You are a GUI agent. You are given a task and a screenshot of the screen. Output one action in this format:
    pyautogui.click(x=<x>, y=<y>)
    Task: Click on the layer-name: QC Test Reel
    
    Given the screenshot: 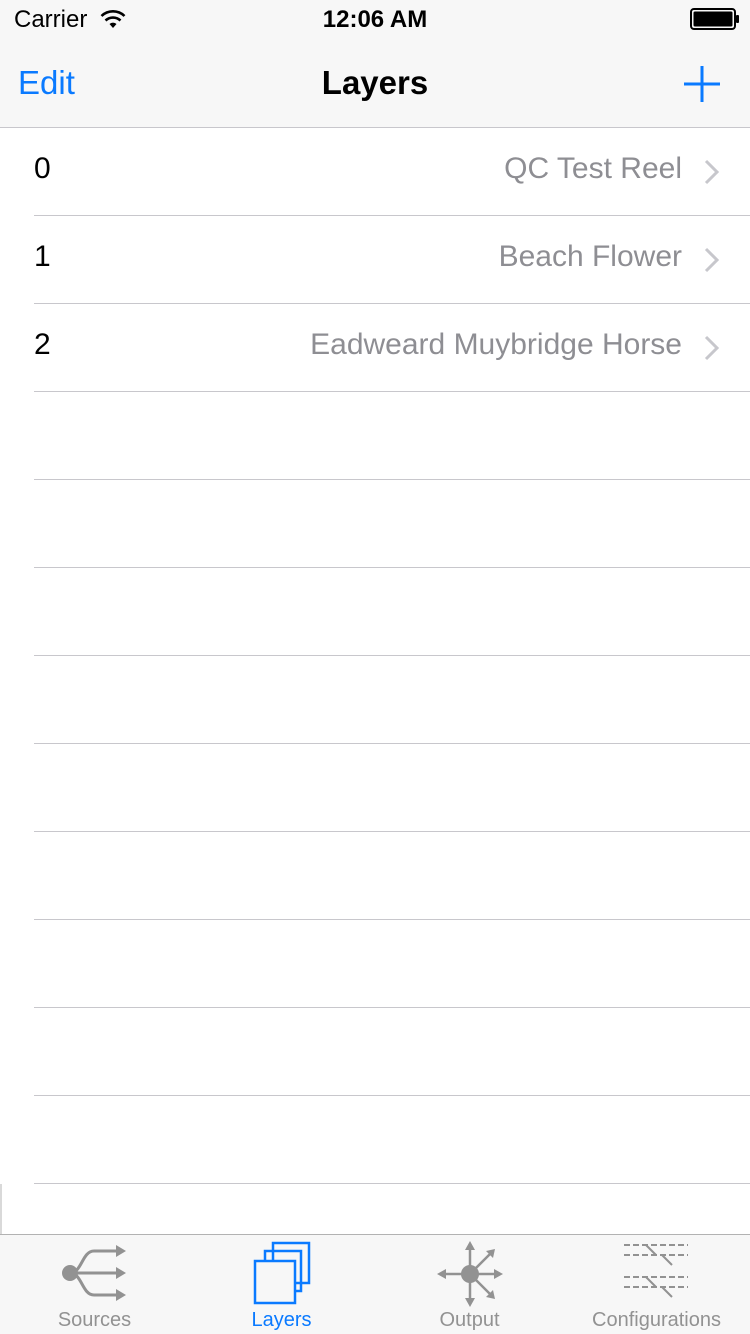 What is the action you would take?
    pyautogui.click(x=593, y=168)
    